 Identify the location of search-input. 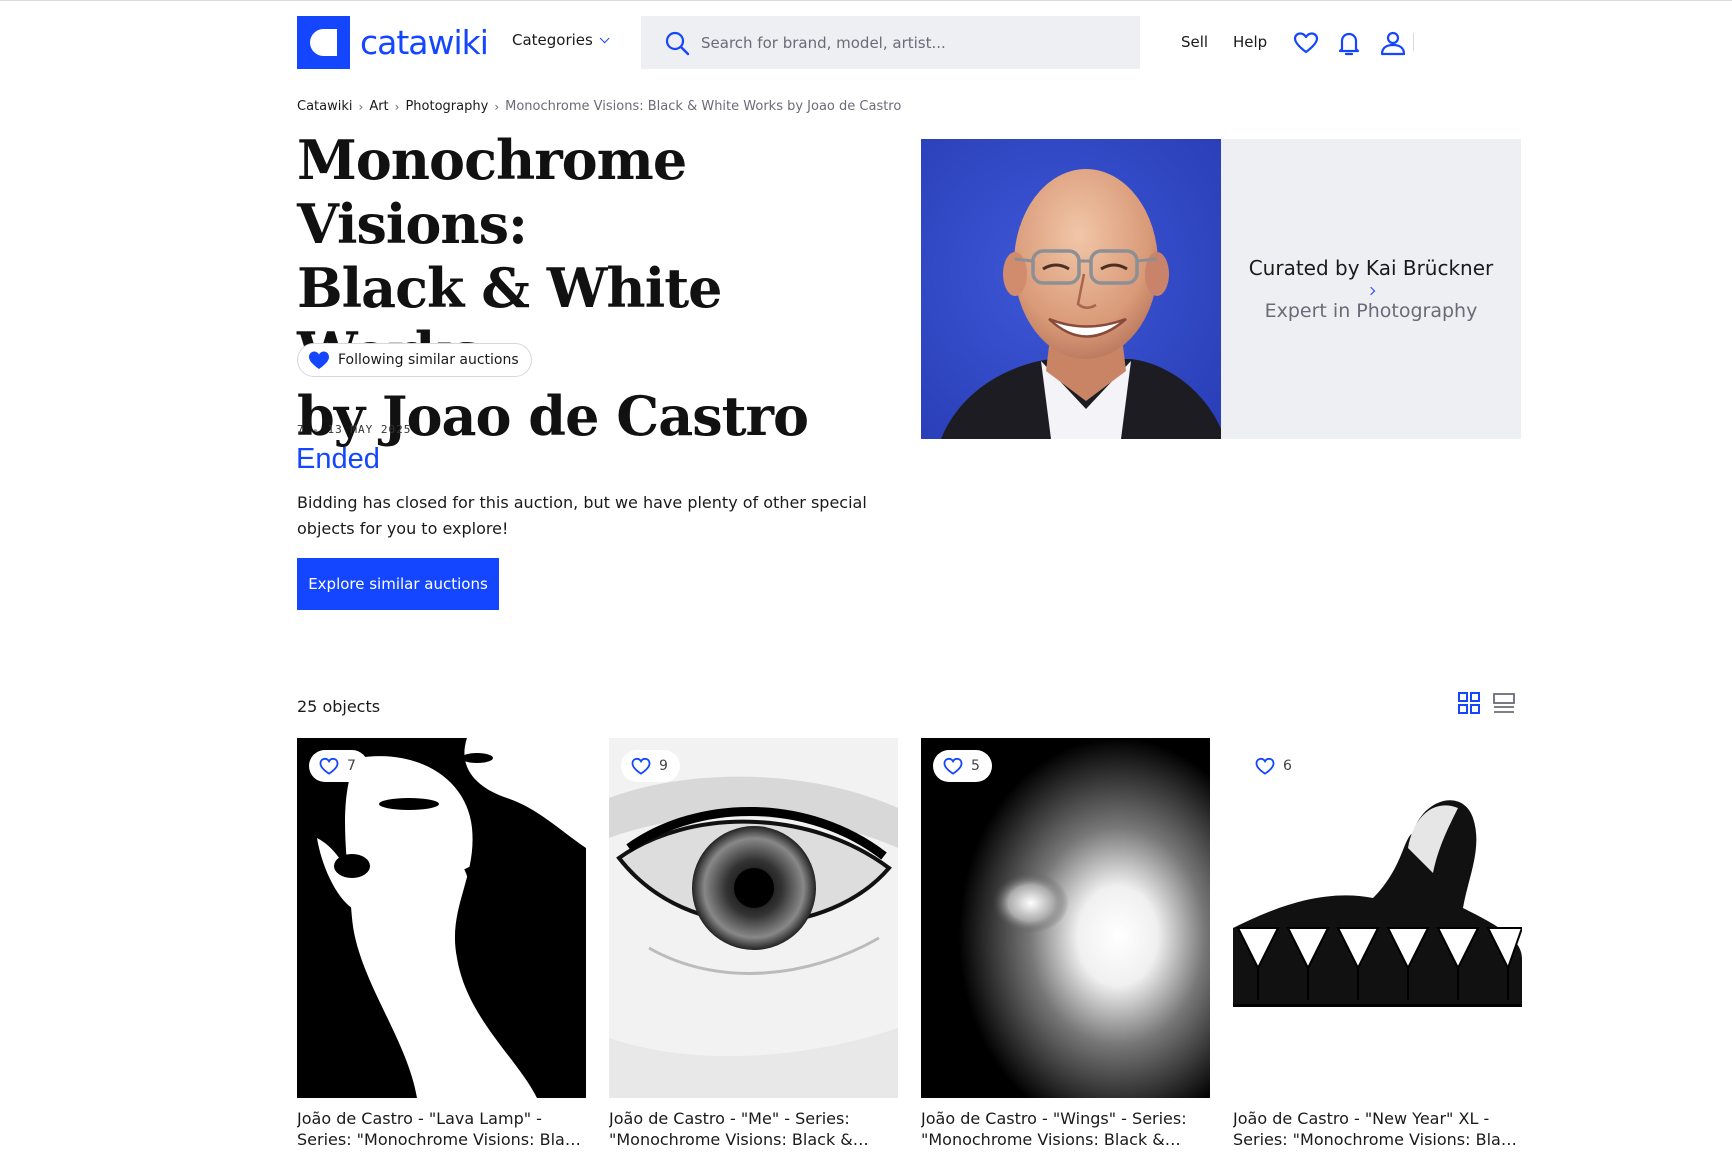
(911, 42).